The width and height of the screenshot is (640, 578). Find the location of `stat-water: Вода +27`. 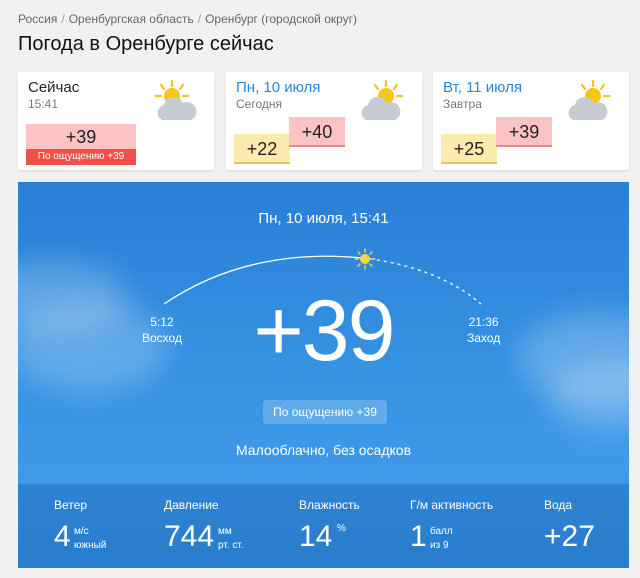

stat-water: Вода +27 is located at coordinates (569, 525).